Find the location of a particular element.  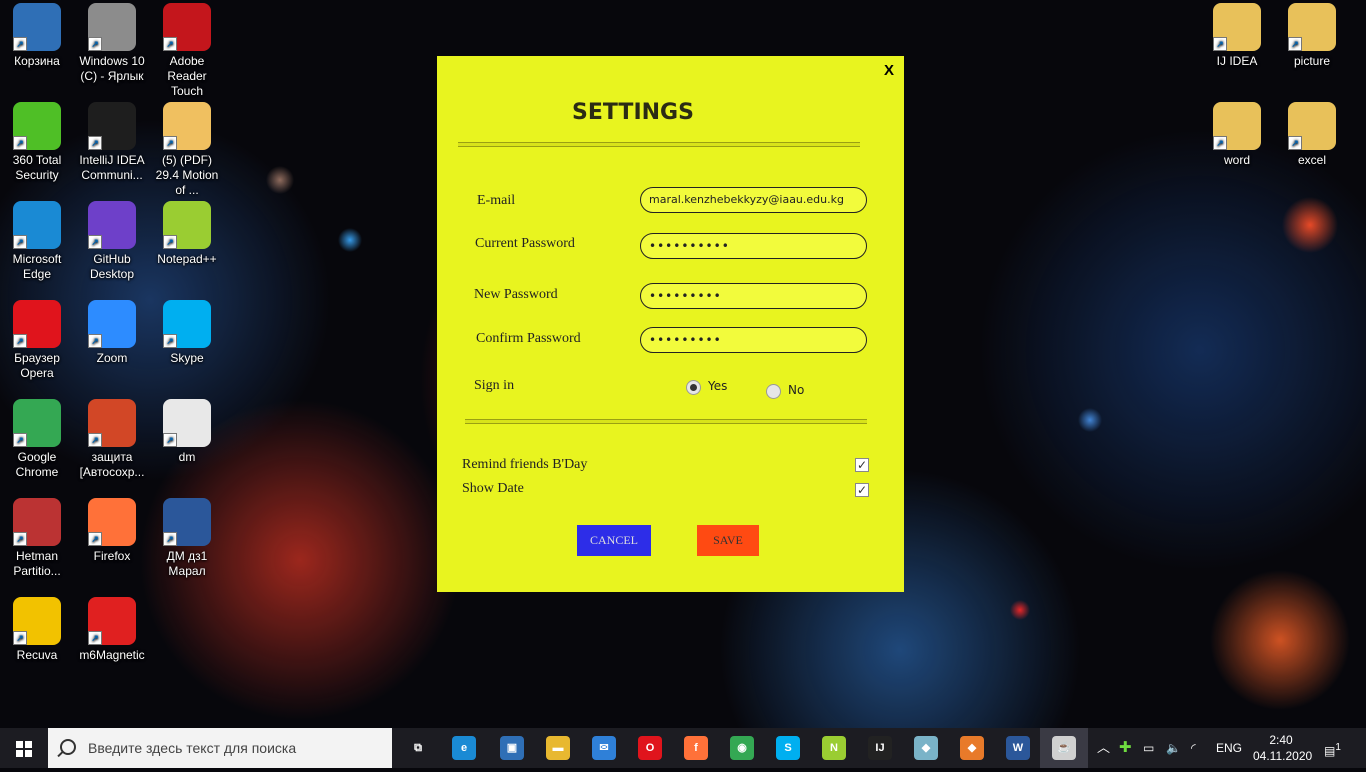

desktop-icon: ↗ Microsoft Edge is located at coordinates (37, 241).